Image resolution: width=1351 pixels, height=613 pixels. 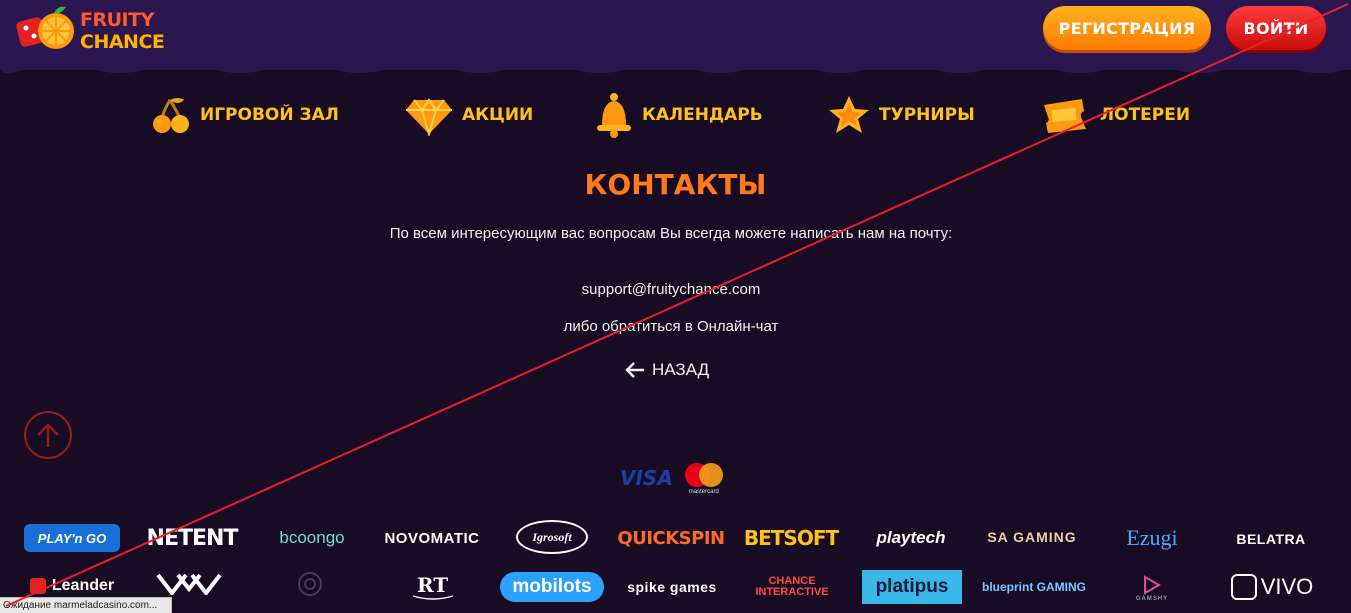 I want to click on nav-item-promotions: АКЦИИ, so click(x=468, y=115).